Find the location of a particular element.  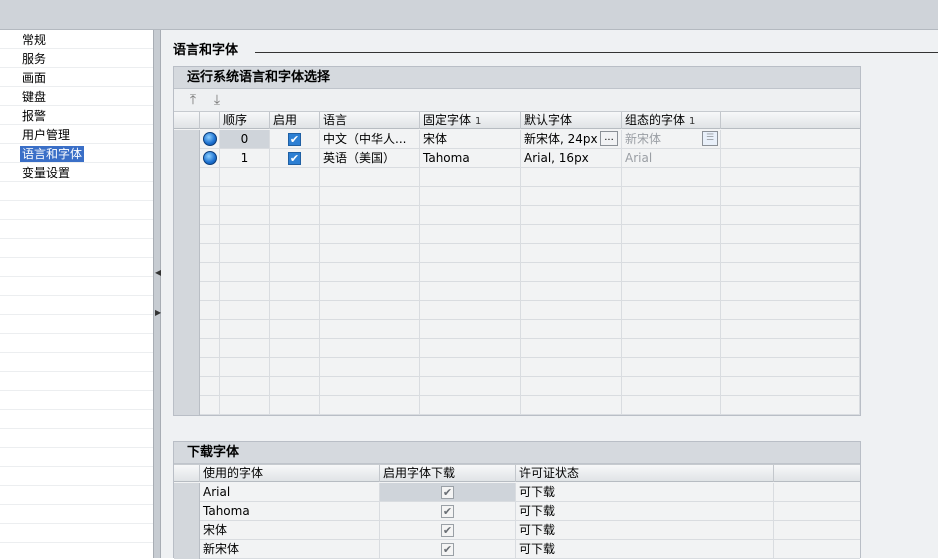

sidebar-item-screens: 画面 is located at coordinates (34, 78).